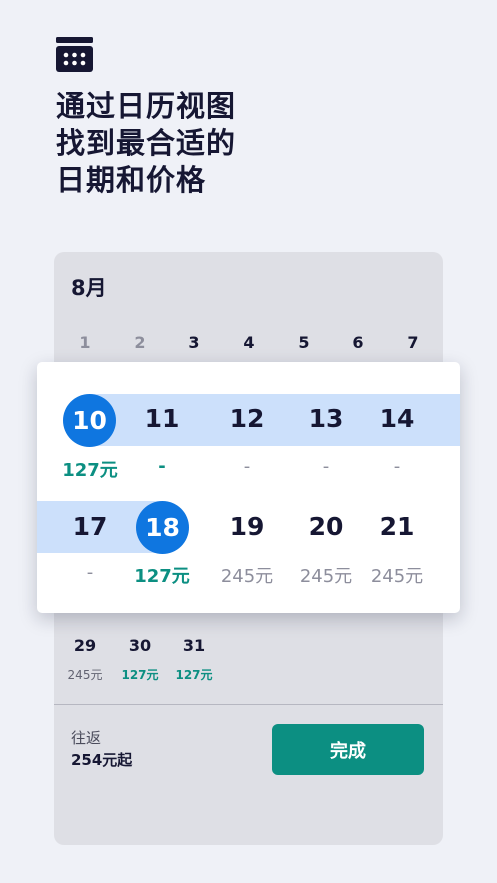  I want to click on calendar-day: 5, so click(304, 342).